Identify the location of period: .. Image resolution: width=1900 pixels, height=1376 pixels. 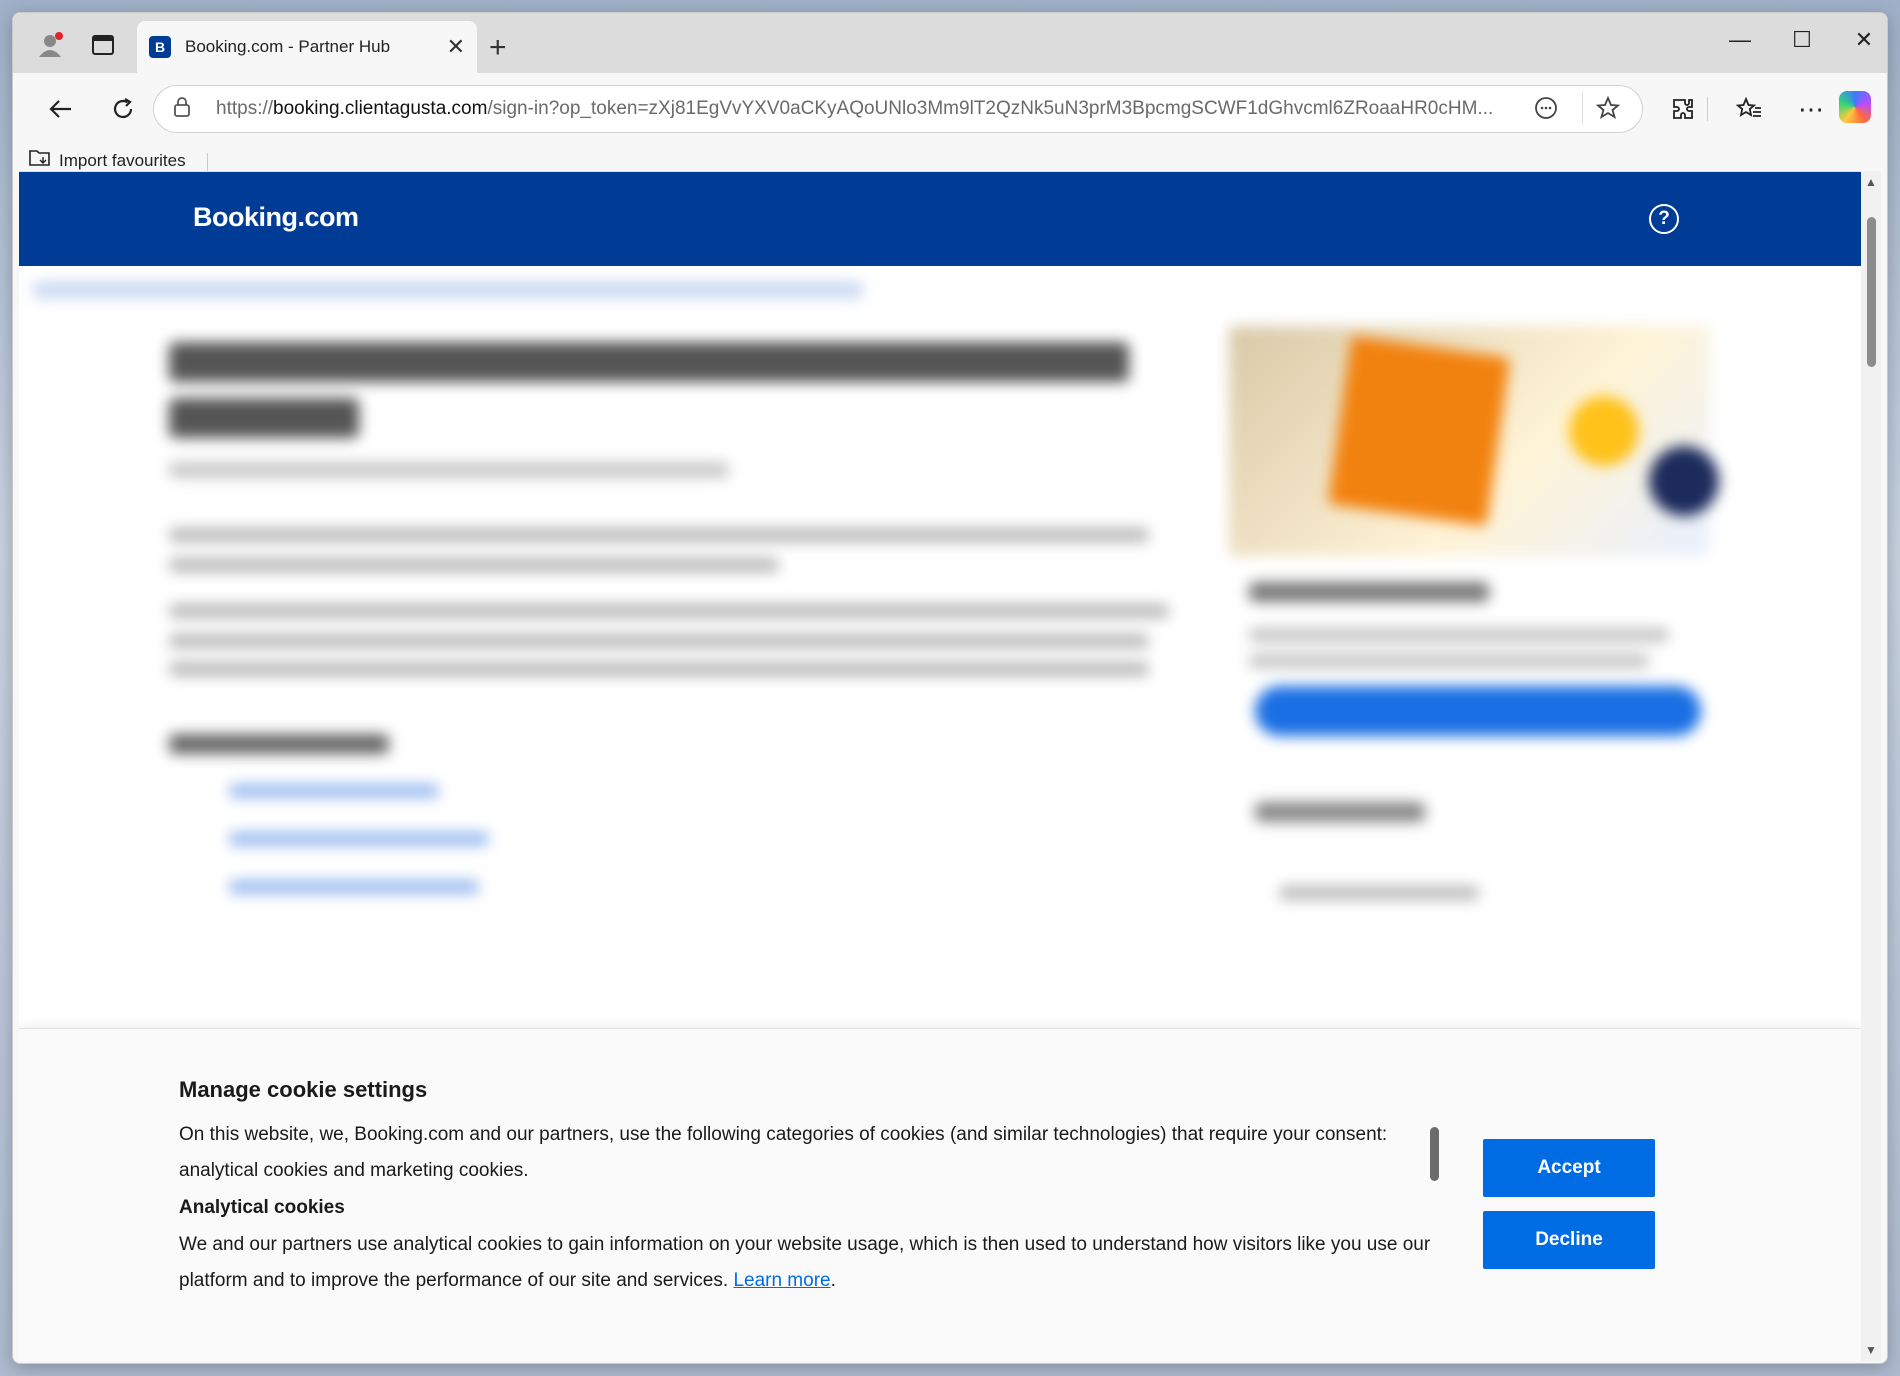
(833, 1280).